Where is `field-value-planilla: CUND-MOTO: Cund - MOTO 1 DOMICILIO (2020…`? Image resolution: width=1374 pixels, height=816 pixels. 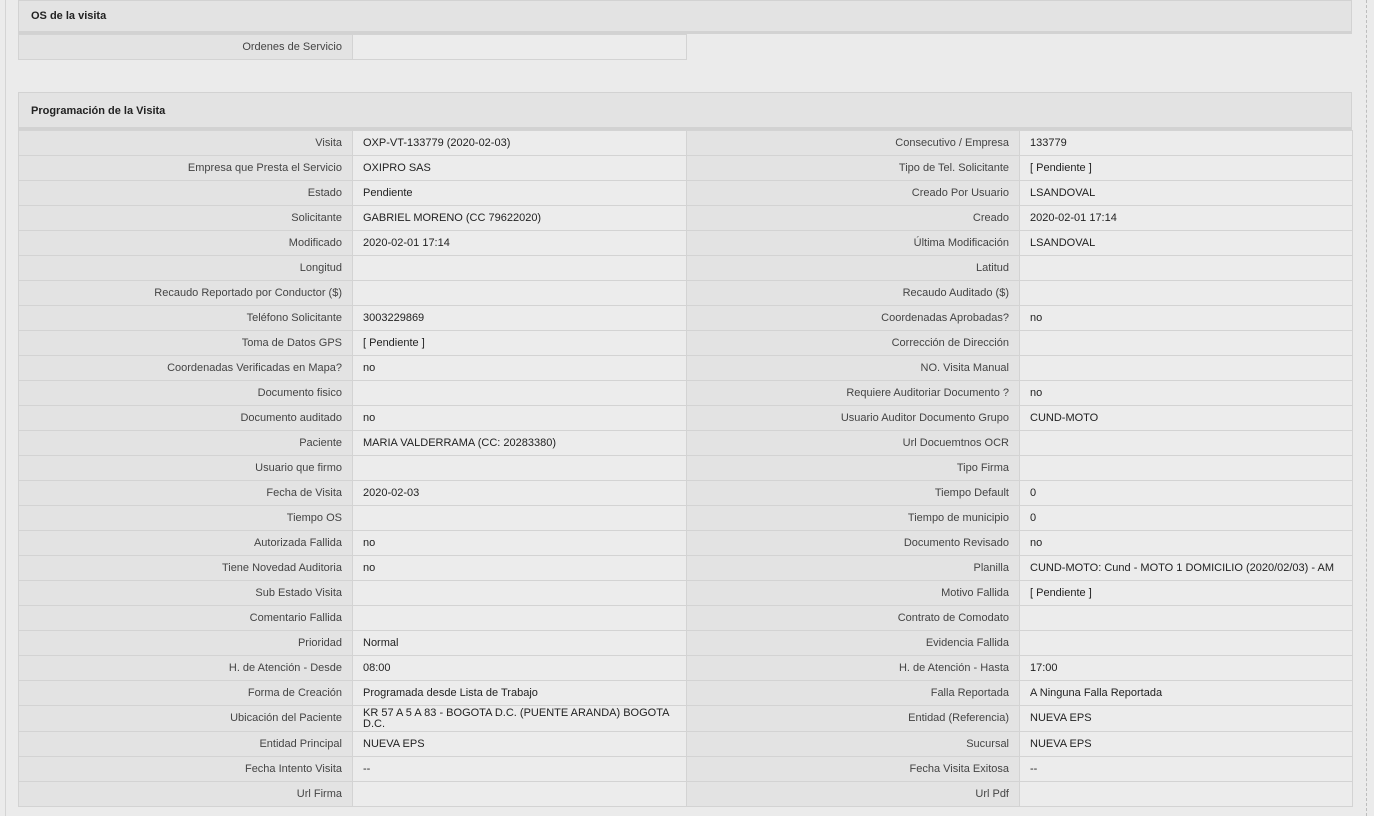
field-value-planilla: CUND-MOTO: Cund - MOTO 1 DOMICILIO (2020… is located at coordinates (1186, 568).